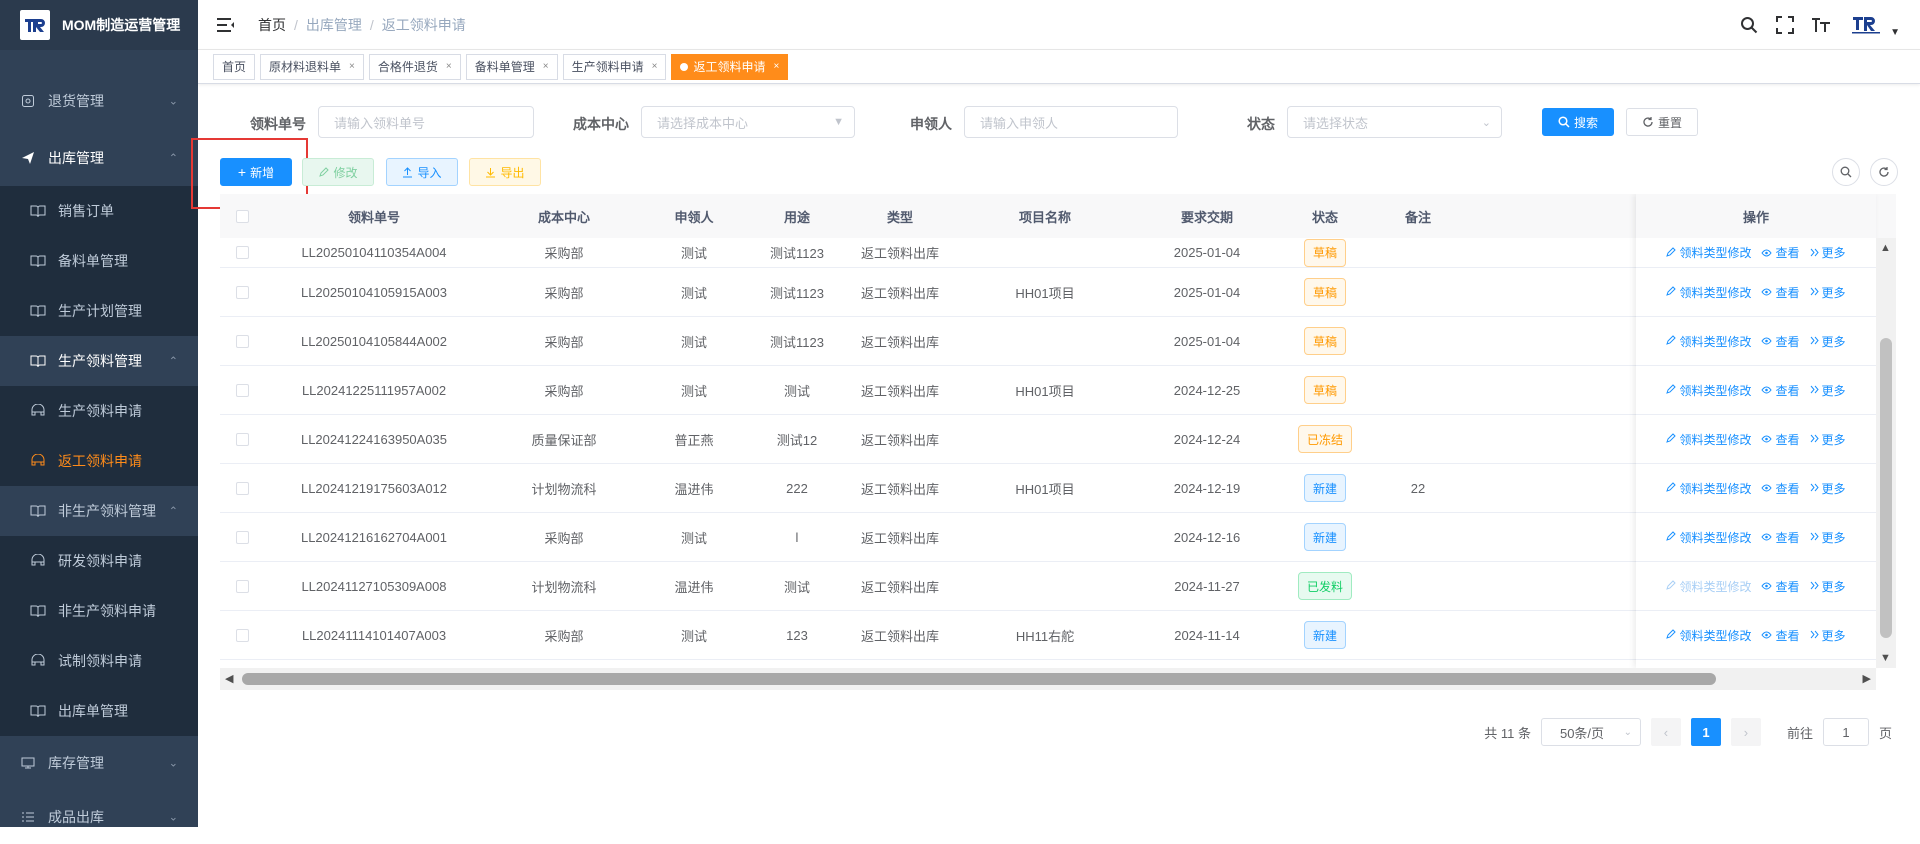  What do you see at coordinates (99, 763) in the screenshot?
I see `sidebar-item: 库存管理 ⌄` at bounding box center [99, 763].